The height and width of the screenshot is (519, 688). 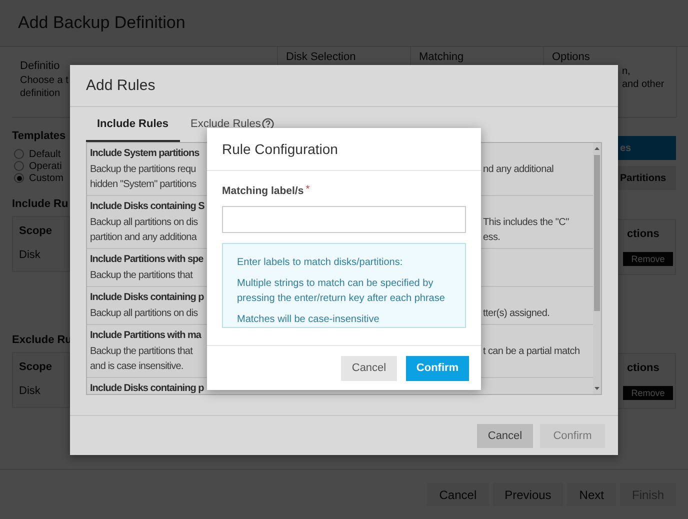 I want to click on rule-description: t can be a partial match, so click(x=531, y=352).